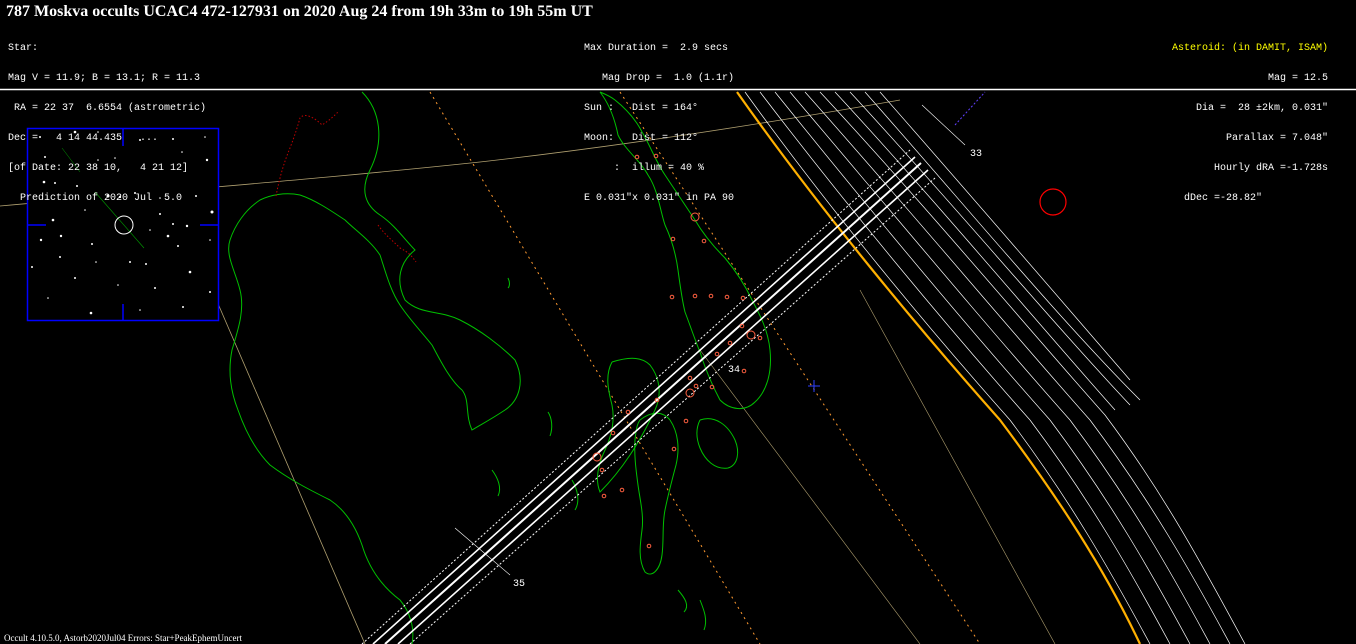 Image resolution: width=1356 pixels, height=644 pixels. I want to click on country-border, so click(346, 187).